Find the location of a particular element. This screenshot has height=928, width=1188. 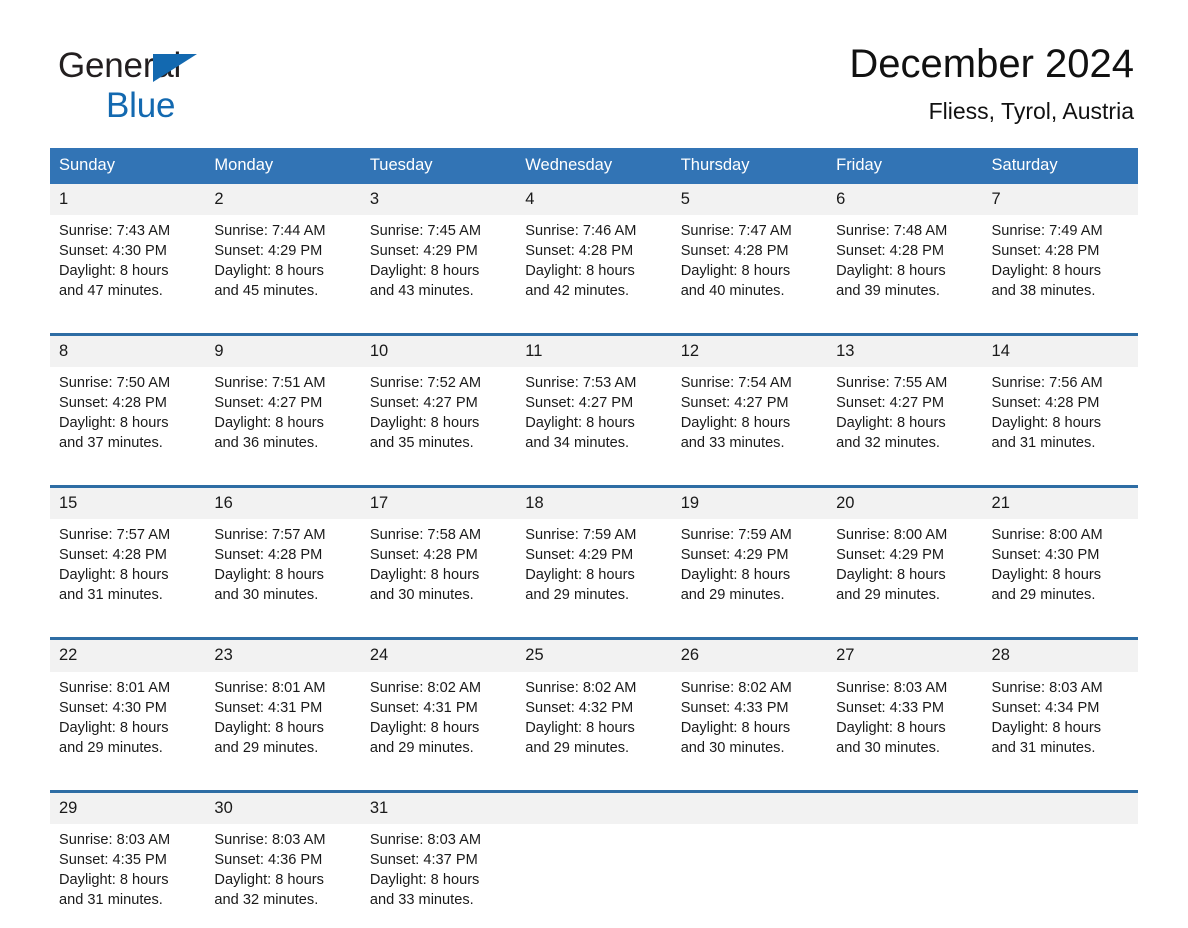

day-number: 22 is located at coordinates (128, 654).